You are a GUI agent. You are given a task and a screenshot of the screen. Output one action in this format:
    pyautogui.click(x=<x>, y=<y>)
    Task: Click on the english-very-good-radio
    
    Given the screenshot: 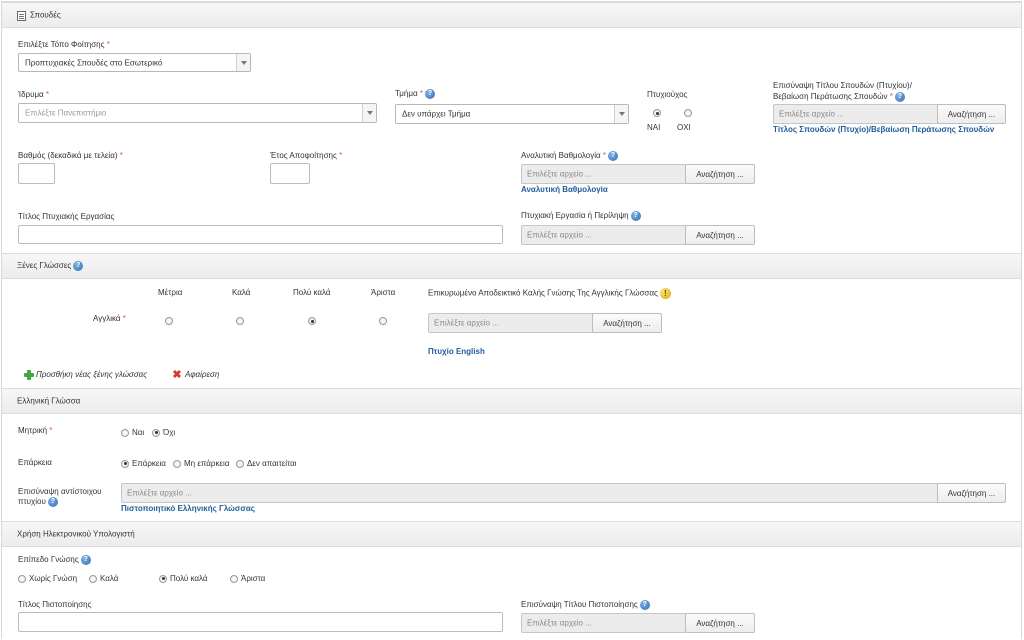 What is the action you would take?
    pyautogui.click(x=312, y=321)
    